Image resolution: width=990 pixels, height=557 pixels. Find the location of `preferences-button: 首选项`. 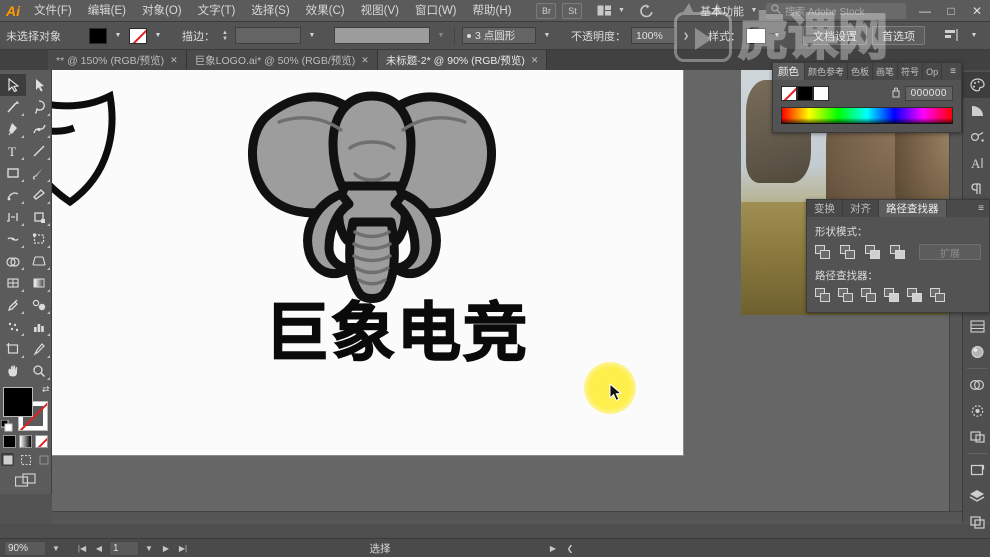

preferences-button: 首选项 is located at coordinates (898, 35).